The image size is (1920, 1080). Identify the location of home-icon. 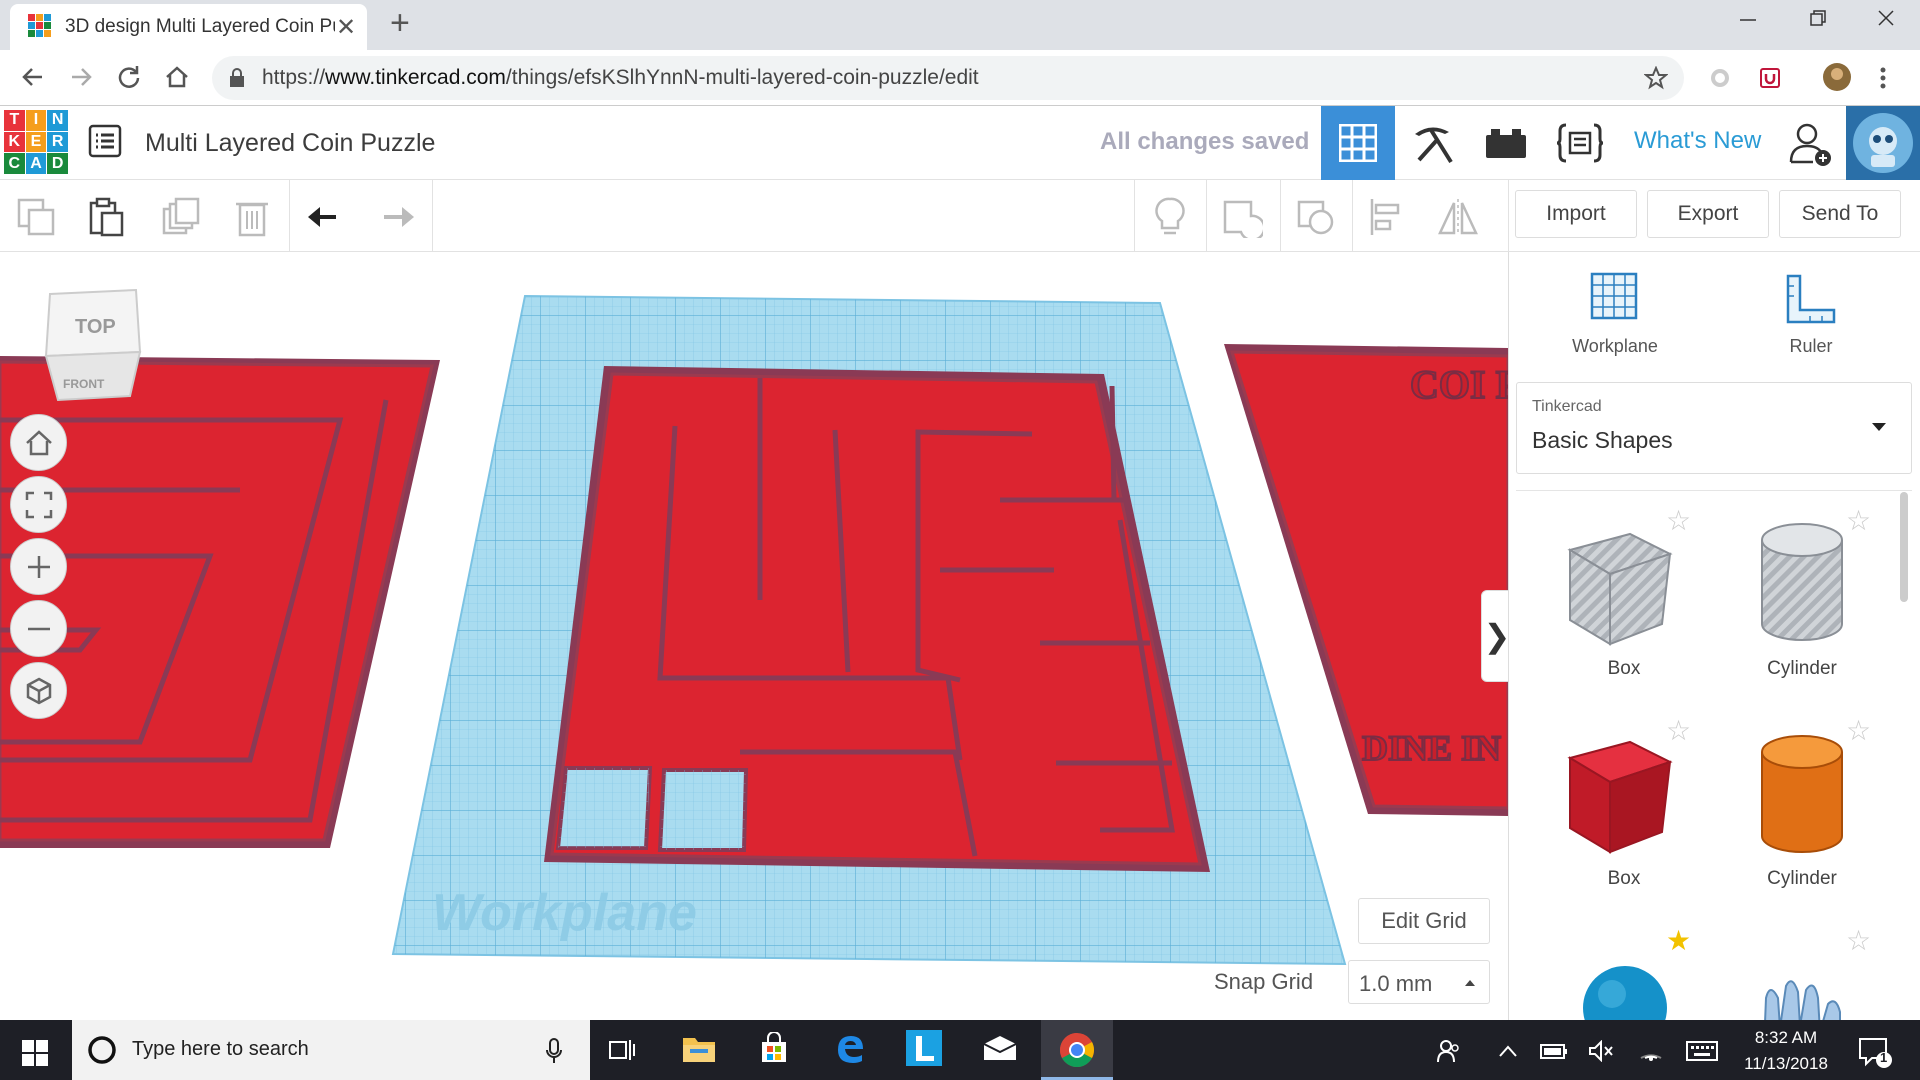
(177, 77).